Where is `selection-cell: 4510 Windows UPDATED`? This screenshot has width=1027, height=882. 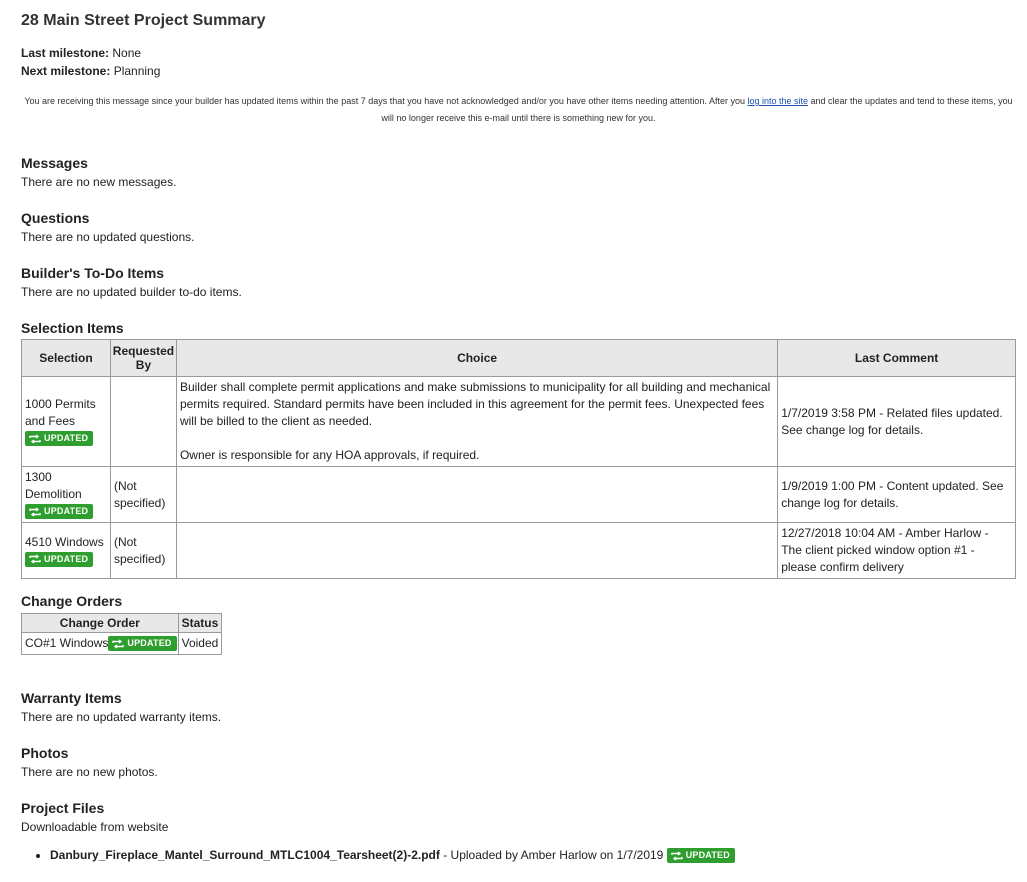 selection-cell: 4510 Windows UPDATED is located at coordinates (66, 550).